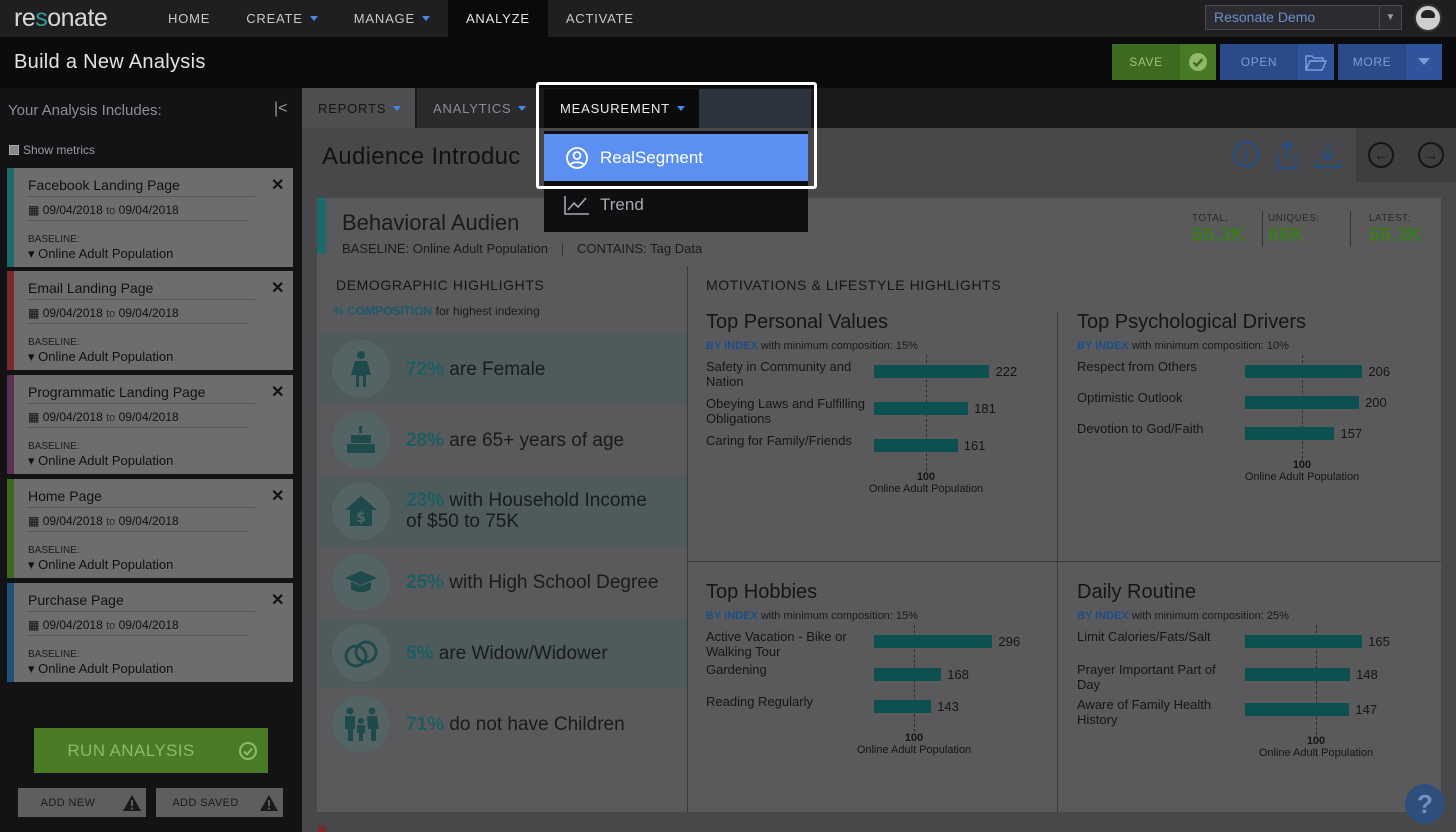  I want to click on warning-icon, so click(132, 803).